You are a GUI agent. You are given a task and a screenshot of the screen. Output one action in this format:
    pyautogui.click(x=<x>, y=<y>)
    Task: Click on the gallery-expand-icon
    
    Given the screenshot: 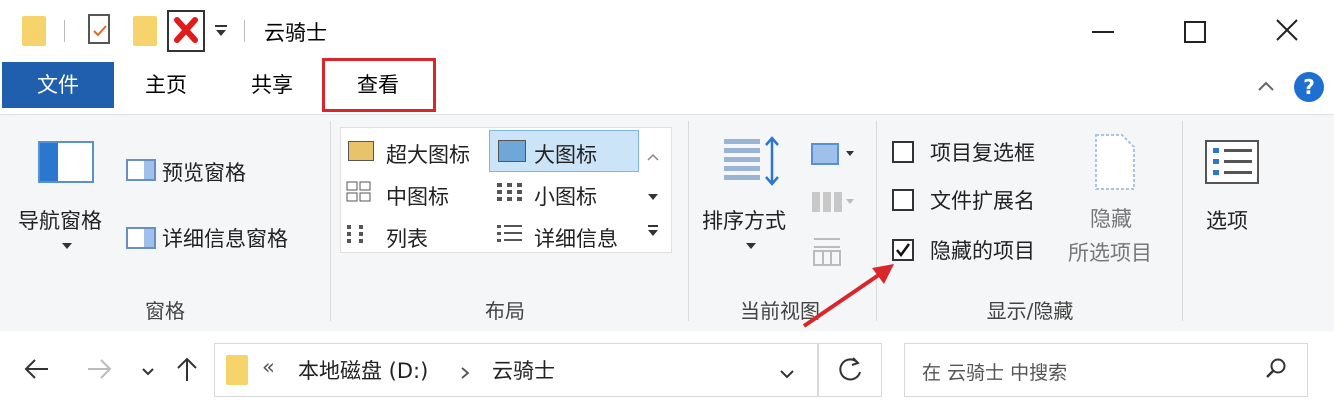 What is the action you would take?
    pyautogui.click(x=653, y=231)
    